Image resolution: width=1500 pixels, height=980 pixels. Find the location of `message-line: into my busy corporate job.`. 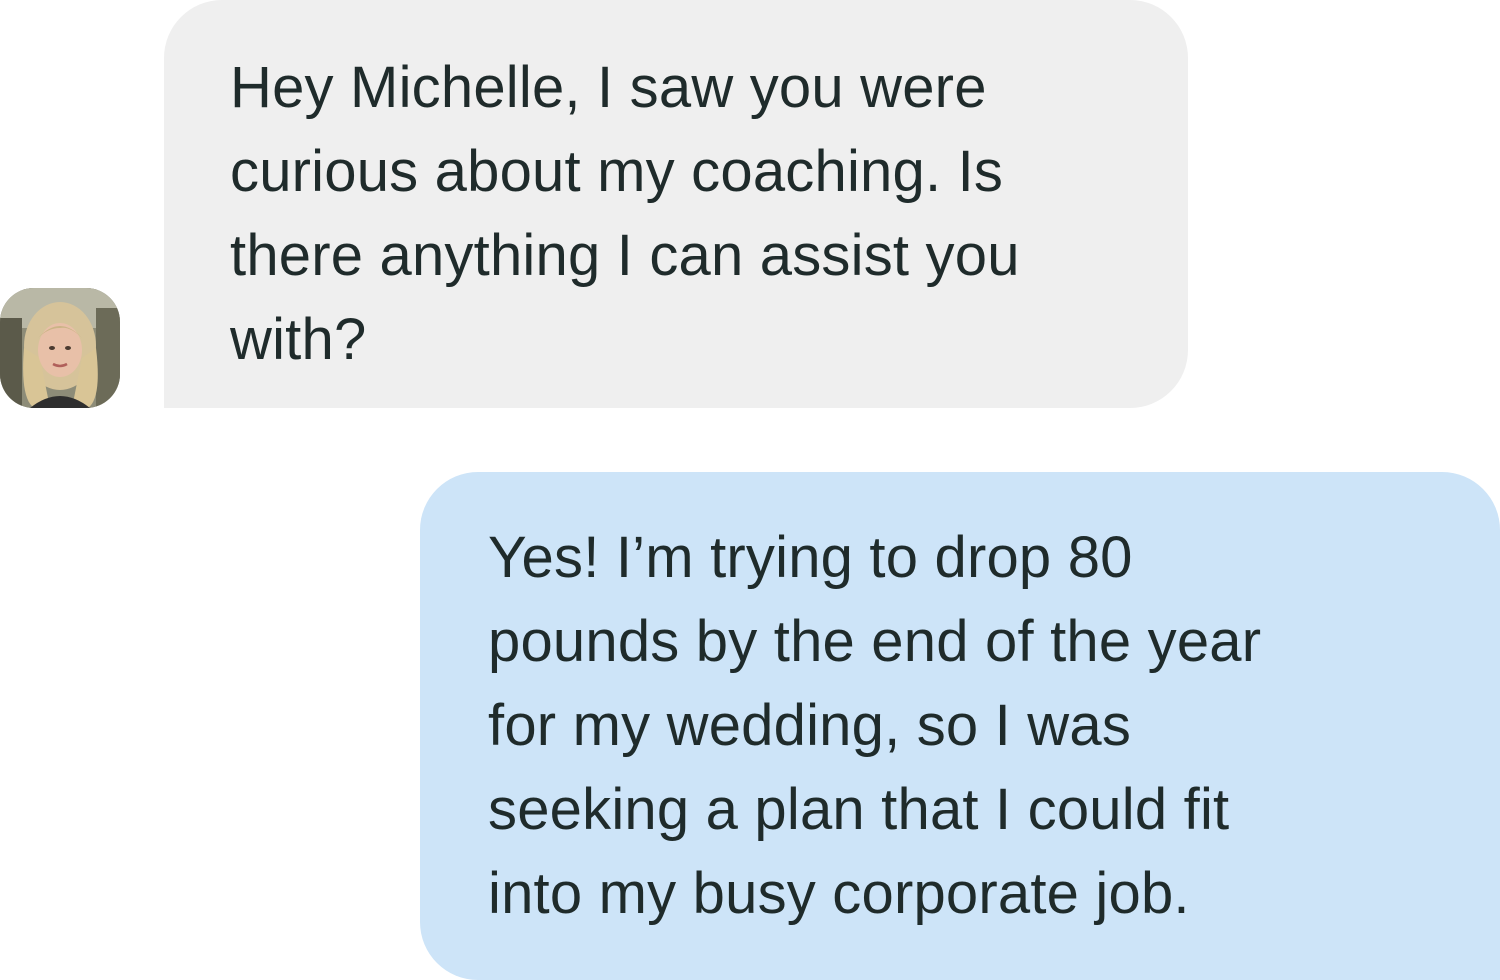

message-line: into my busy corporate job. is located at coordinates (839, 893).